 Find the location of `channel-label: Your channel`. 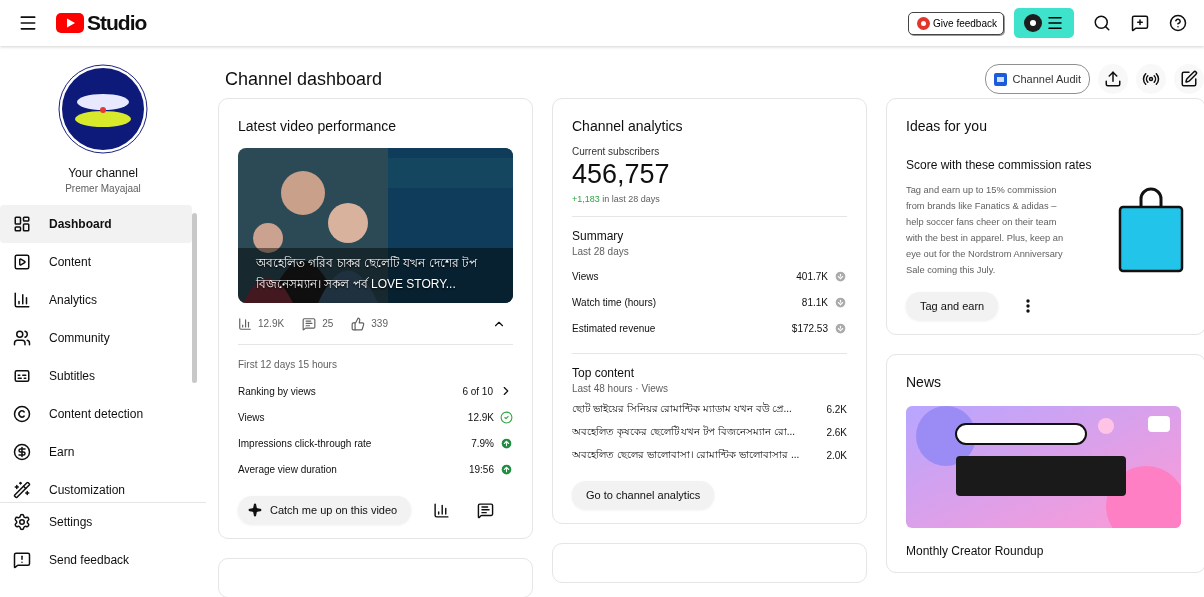

channel-label: Your channel is located at coordinates (103, 173).